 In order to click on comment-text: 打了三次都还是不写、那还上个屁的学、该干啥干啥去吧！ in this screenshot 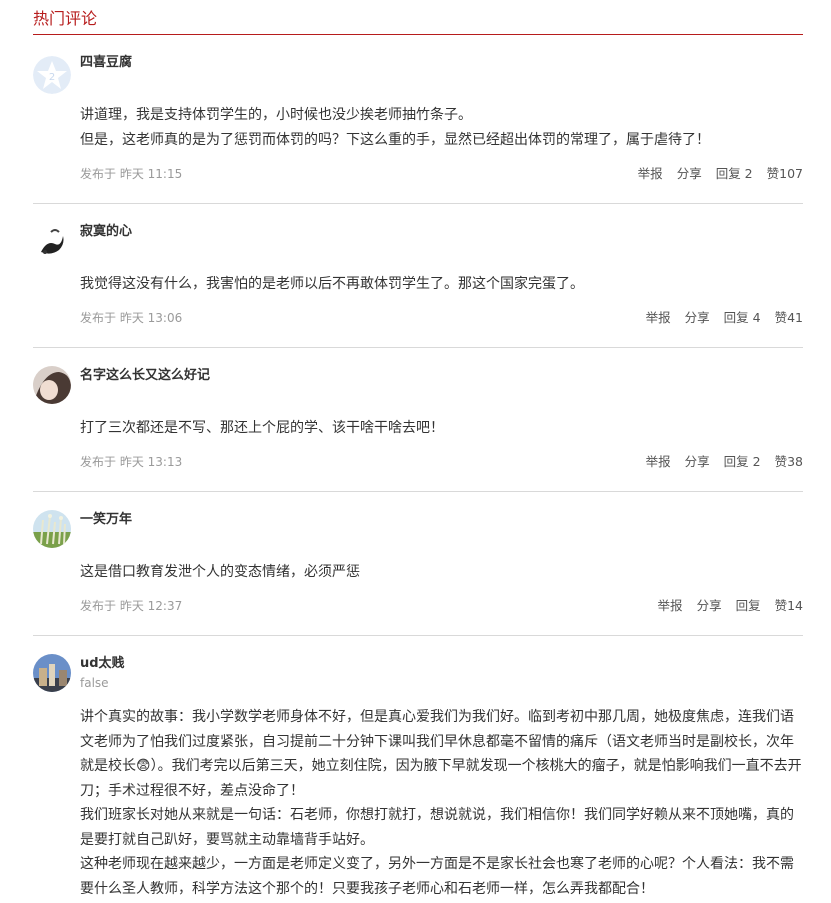, I will do `click(441, 428)`.